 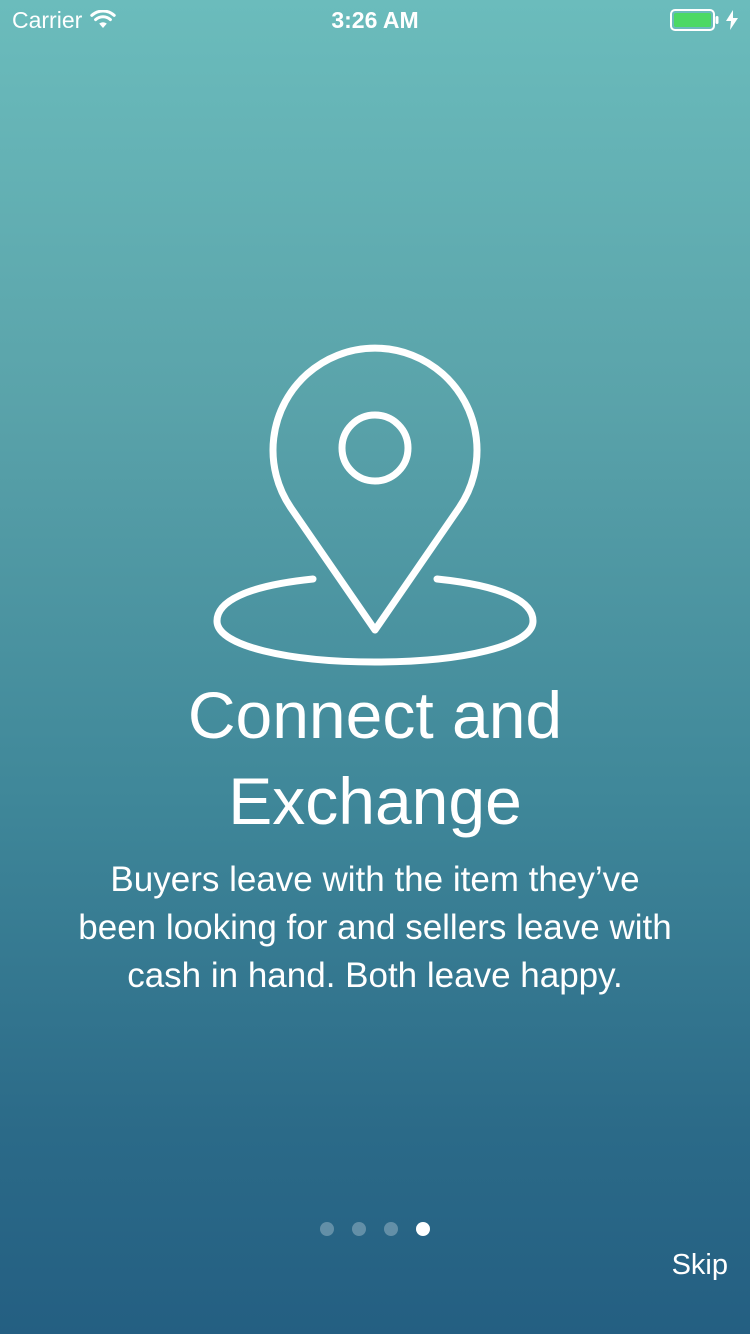 I want to click on page-title: Connect and Exchange, so click(x=375, y=758).